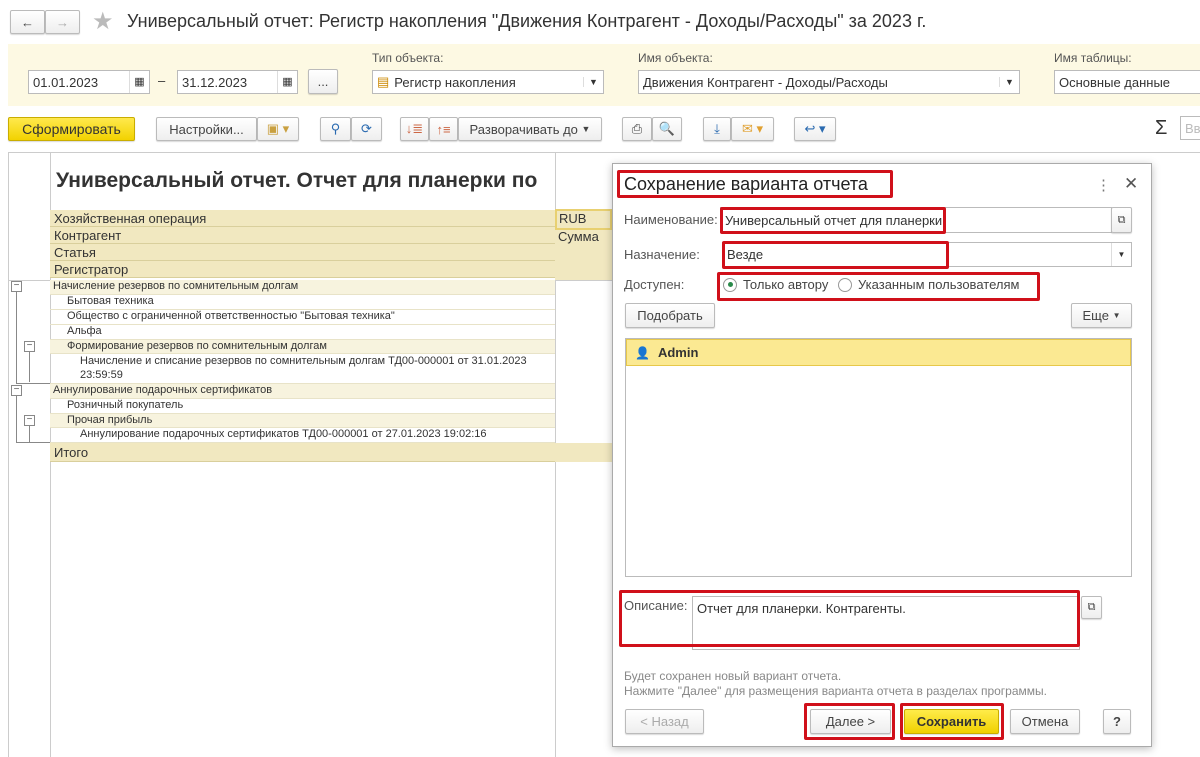 This screenshot has width=1200, height=757. What do you see at coordinates (1095, 315) in the screenshot?
I see `more-label: Еще` at bounding box center [1095, 315].